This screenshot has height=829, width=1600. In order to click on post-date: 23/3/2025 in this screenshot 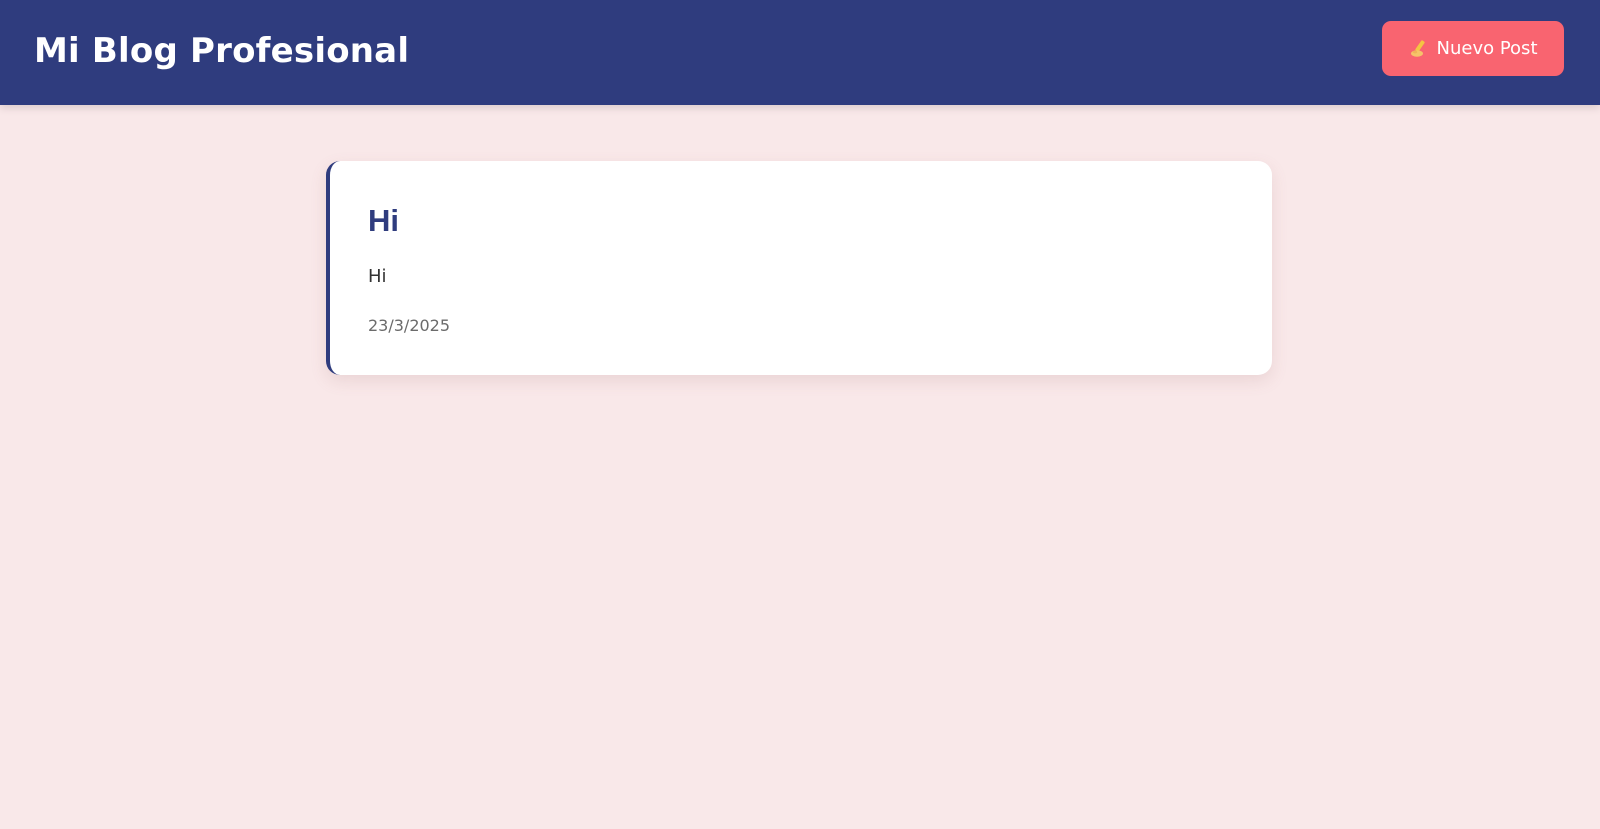, I will do `click(409, 325)`.